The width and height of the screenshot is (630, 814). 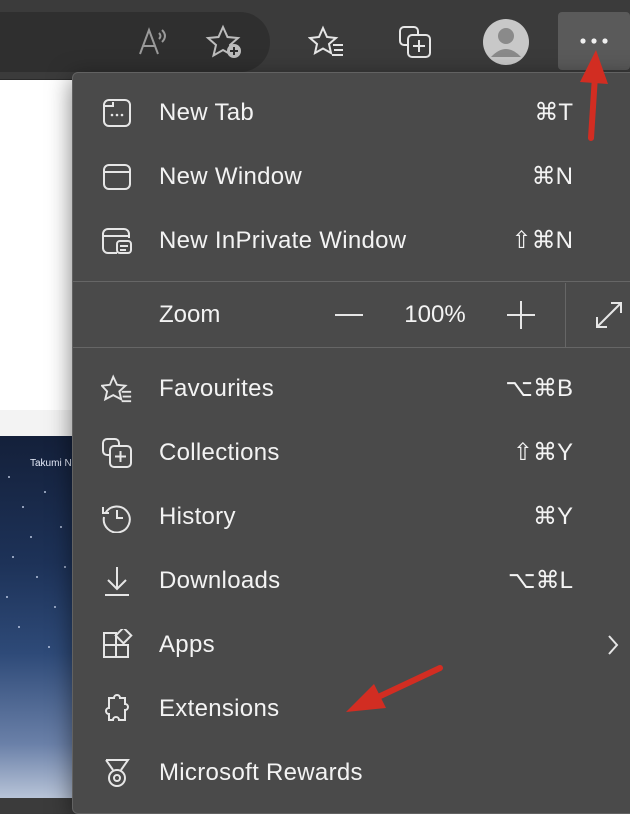 I want to click on menu-item-label: Apps, so click(x=187, y=644).